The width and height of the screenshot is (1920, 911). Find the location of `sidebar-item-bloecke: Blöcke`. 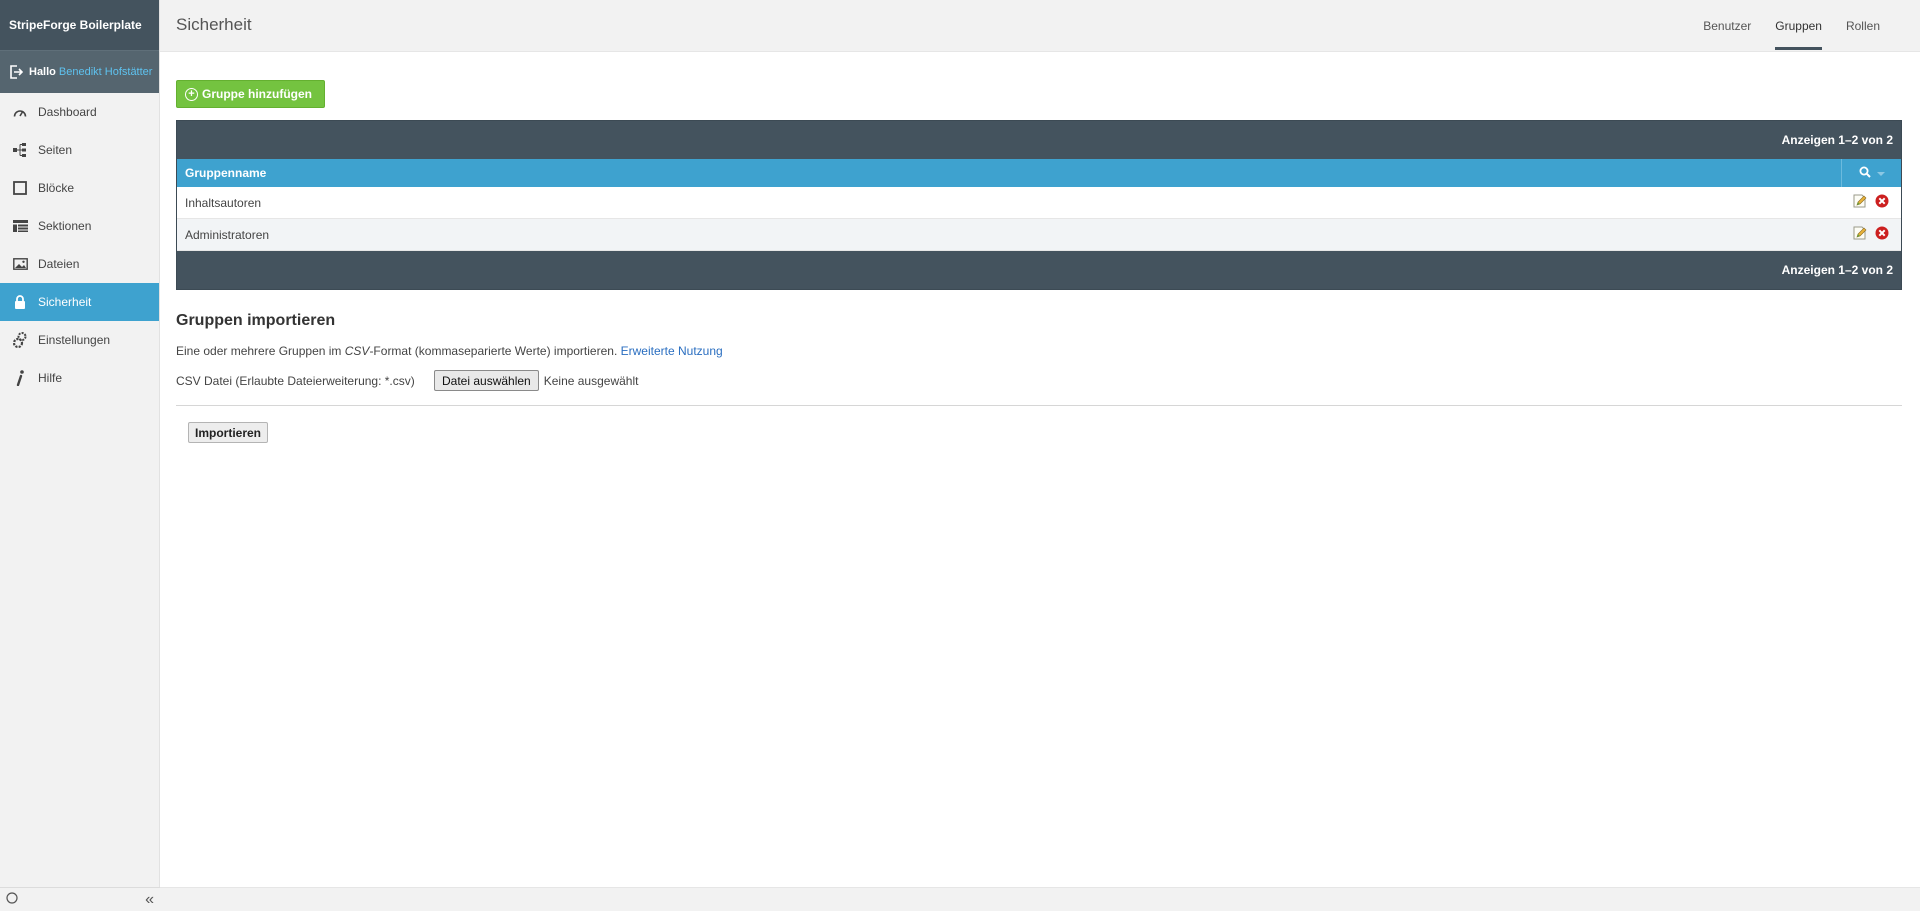

sidebar-item-bloecke: Blöcke is located at coordinates (79, 188).